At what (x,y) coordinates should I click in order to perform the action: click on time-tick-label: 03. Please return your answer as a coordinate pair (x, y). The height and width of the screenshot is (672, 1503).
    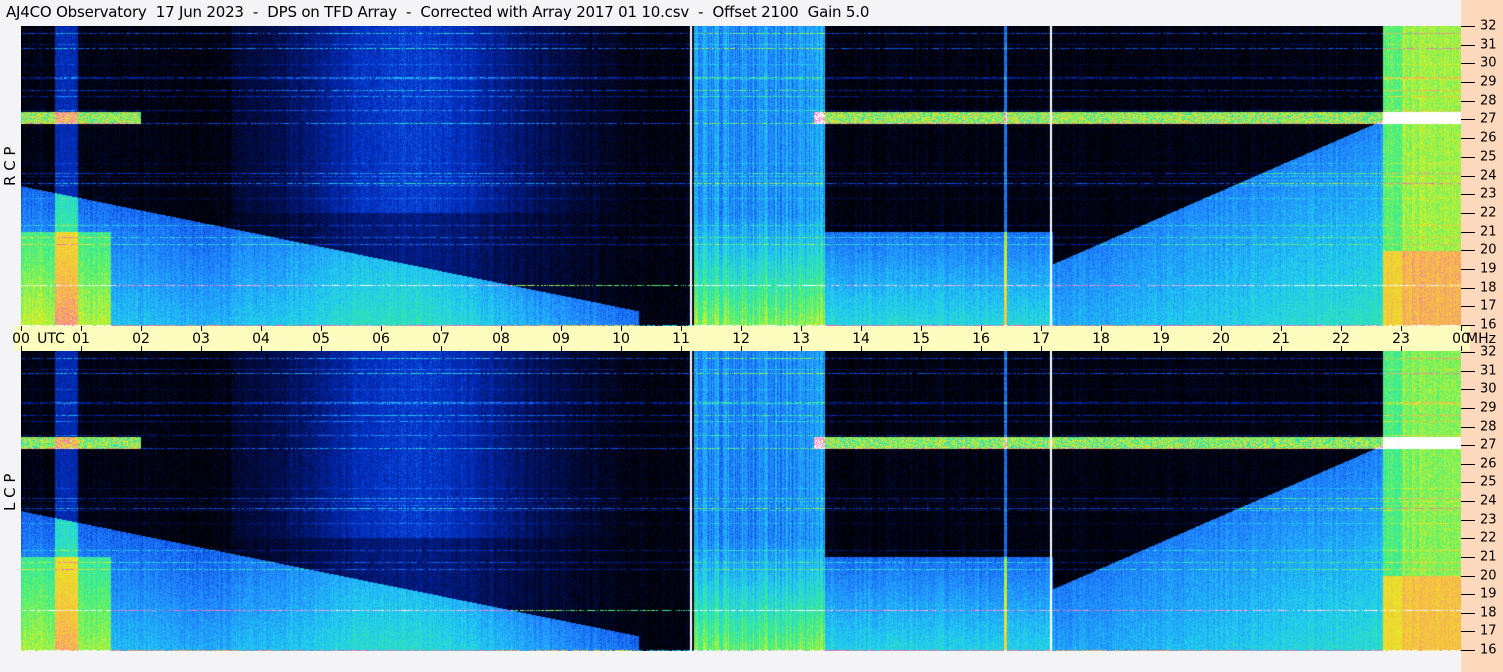
    Looking at the image, I should click on (201, 339).